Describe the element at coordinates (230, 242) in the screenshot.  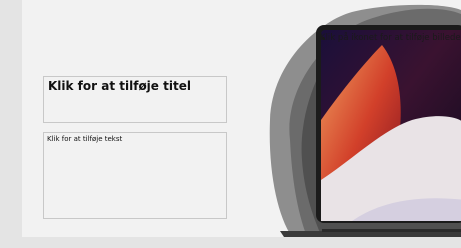
I see `bottom-canvas-strip` at that location.